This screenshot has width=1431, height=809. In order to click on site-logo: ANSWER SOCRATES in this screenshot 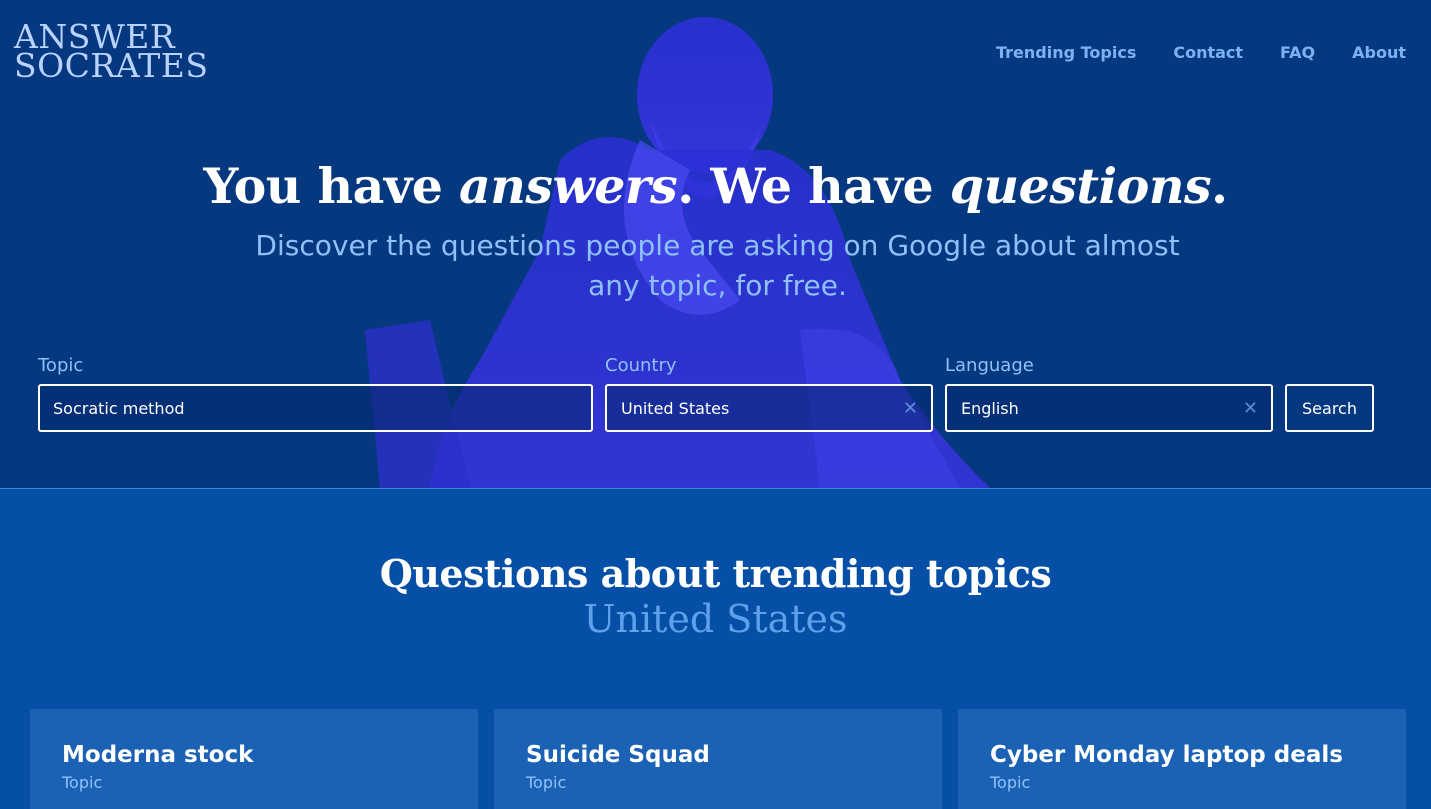, I will do `click(111, 52)`.